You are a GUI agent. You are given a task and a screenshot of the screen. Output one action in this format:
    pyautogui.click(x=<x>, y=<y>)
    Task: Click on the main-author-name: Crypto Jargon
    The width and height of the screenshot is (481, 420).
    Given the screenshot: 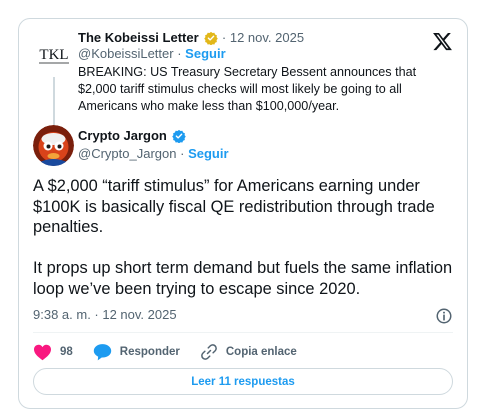 What is the action you would take?
    pyautogui.click(x=122, y=135)
    